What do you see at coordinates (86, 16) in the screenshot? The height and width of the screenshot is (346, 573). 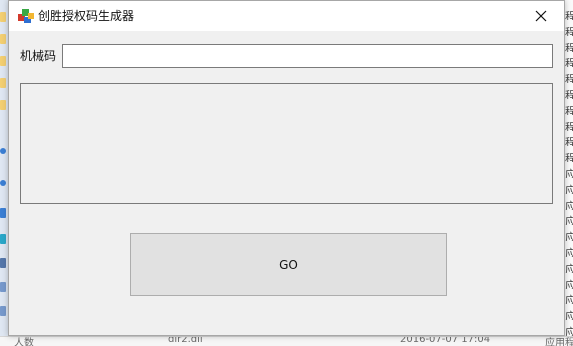 I see `window-title: 创胜授权码生成器` at bounding box center [86, 16].